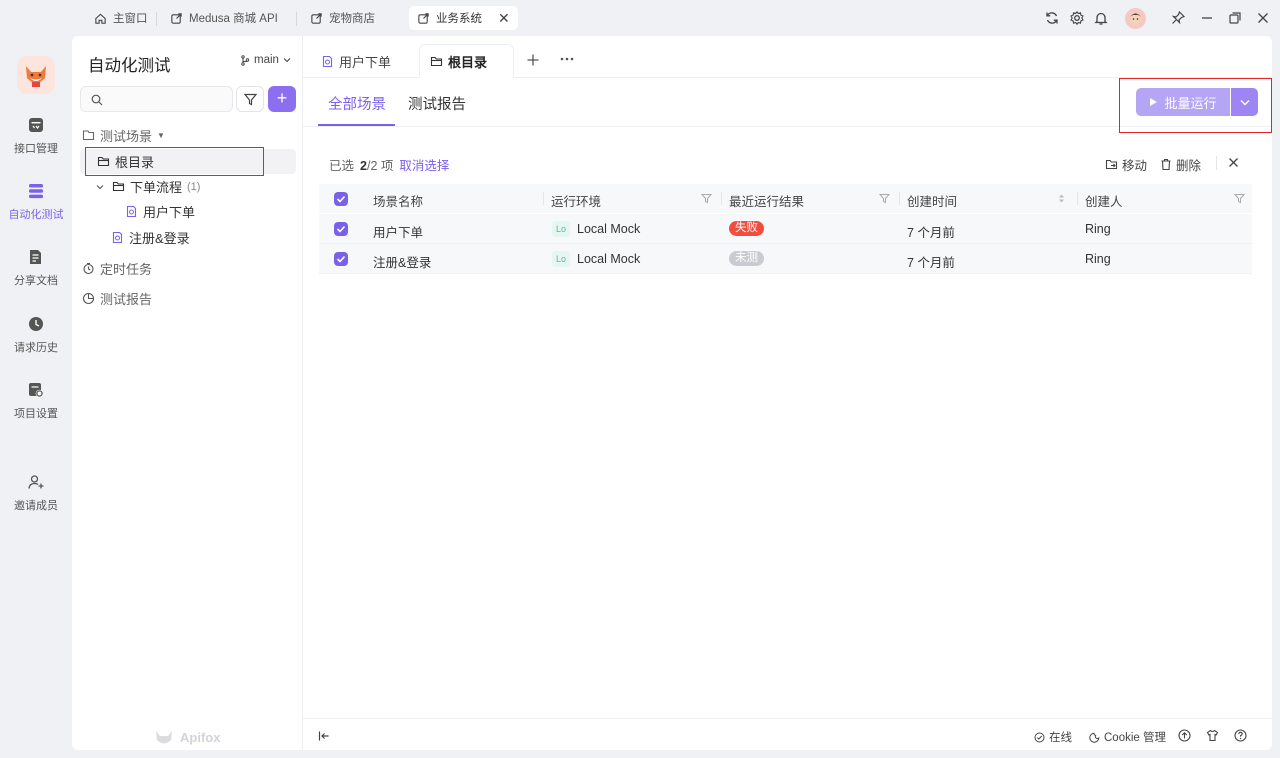 This screenshot has height=758, width=1280. I want to click on add-button: +, so click(282, 99).